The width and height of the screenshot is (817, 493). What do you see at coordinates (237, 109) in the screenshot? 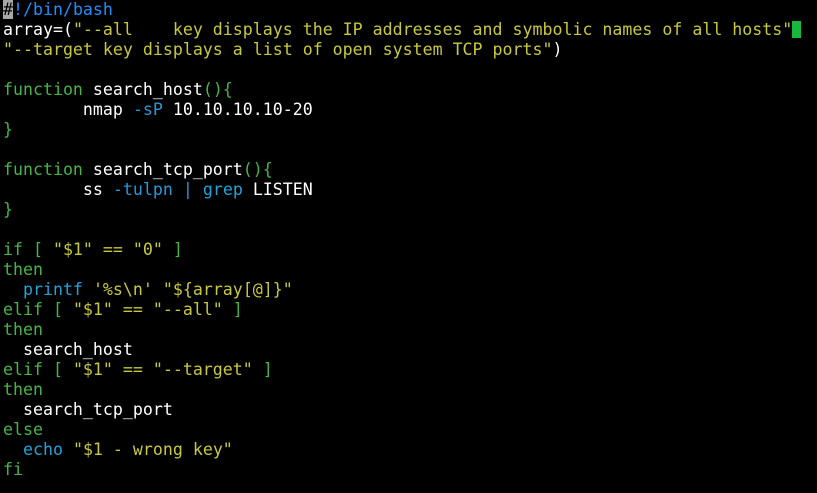
I see `code-token: 10.10.10.10-20` at bounding box center [237, 109].